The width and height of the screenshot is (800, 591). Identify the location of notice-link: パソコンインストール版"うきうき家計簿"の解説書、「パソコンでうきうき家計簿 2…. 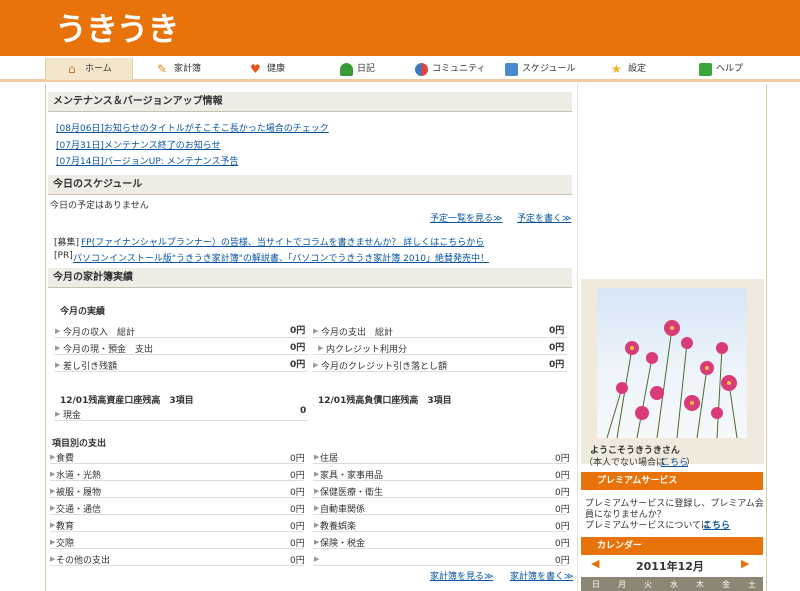
(281, 257).